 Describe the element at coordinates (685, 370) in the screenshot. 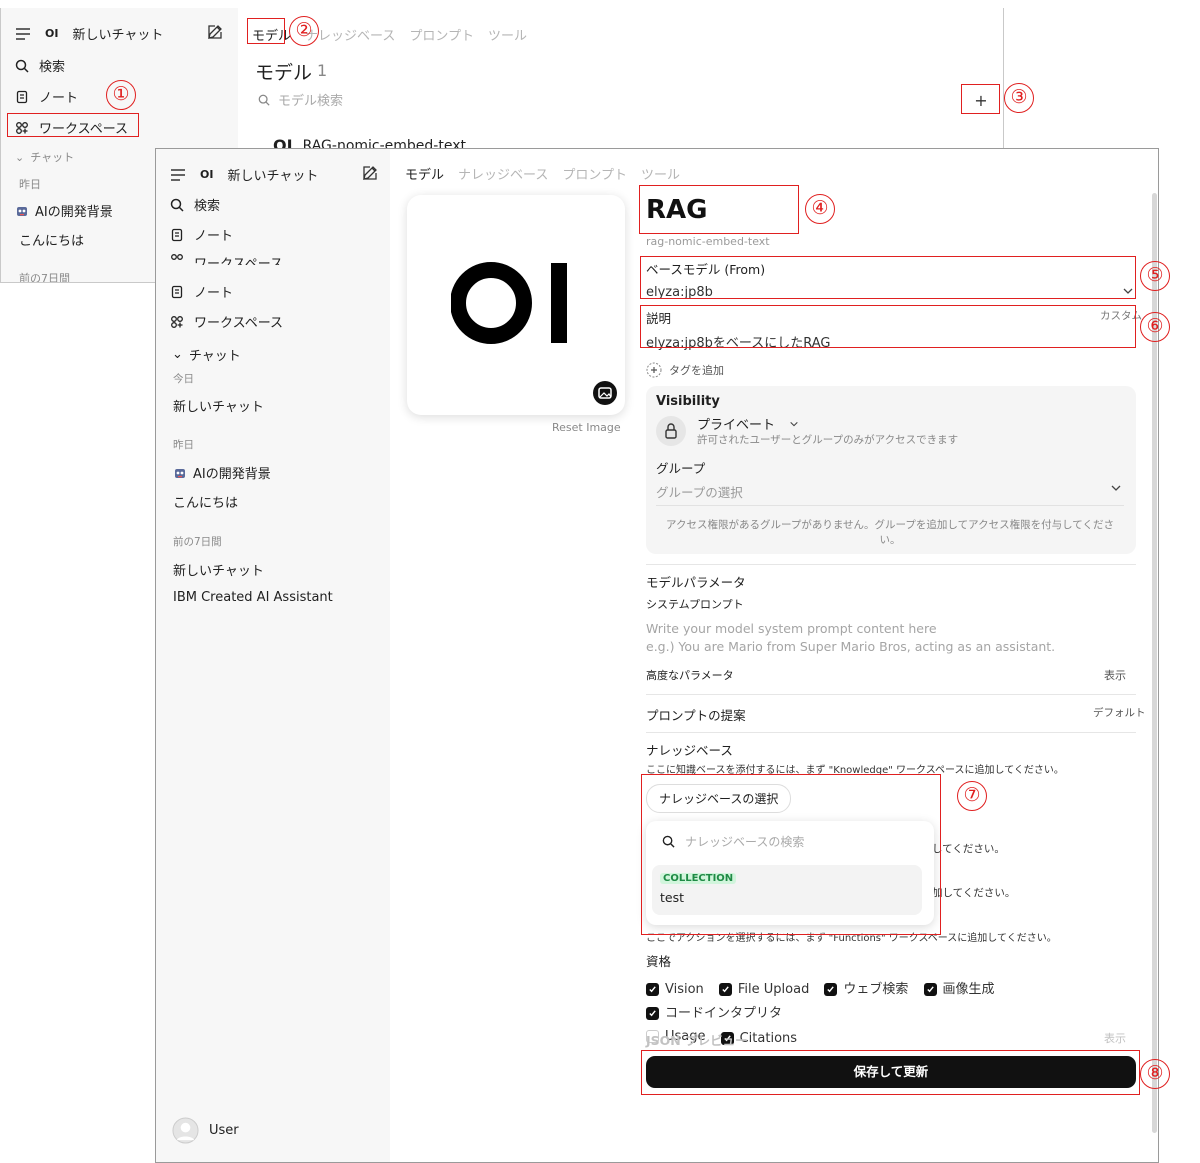

I see `add-tag-button: タグを追加` at that location.